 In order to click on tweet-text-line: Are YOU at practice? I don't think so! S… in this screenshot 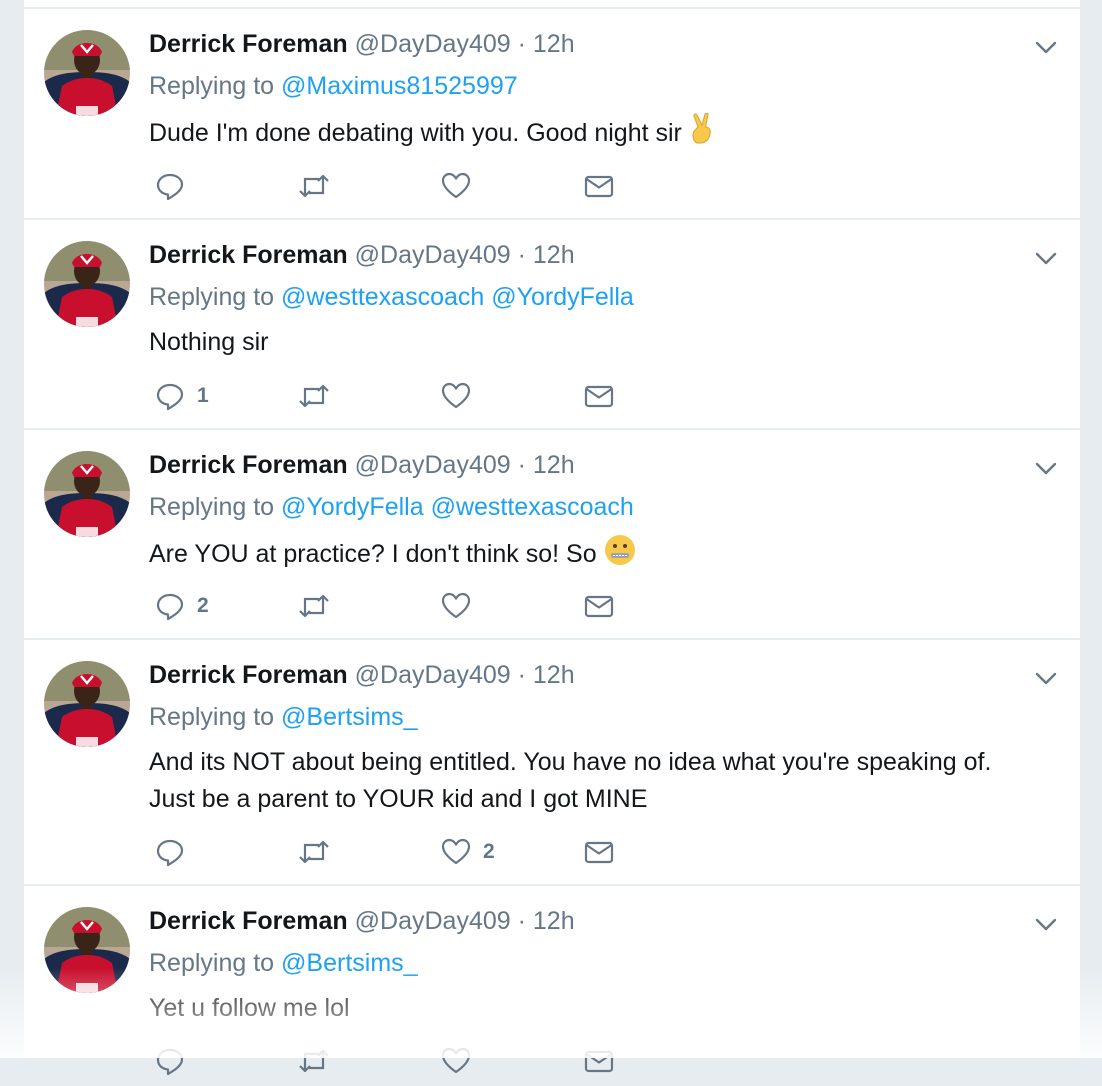, I will do `click(373, 554)`.